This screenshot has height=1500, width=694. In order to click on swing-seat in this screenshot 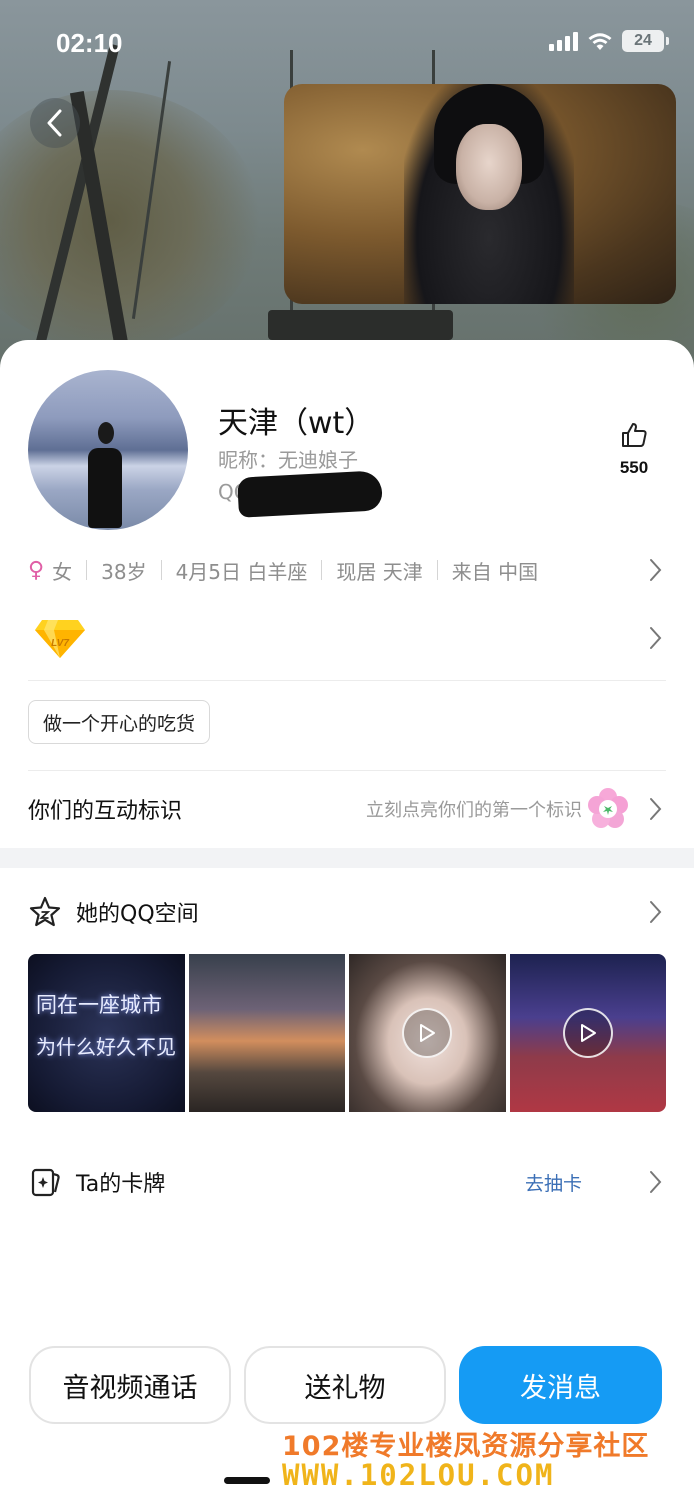, I will do `click(360, 325)`.